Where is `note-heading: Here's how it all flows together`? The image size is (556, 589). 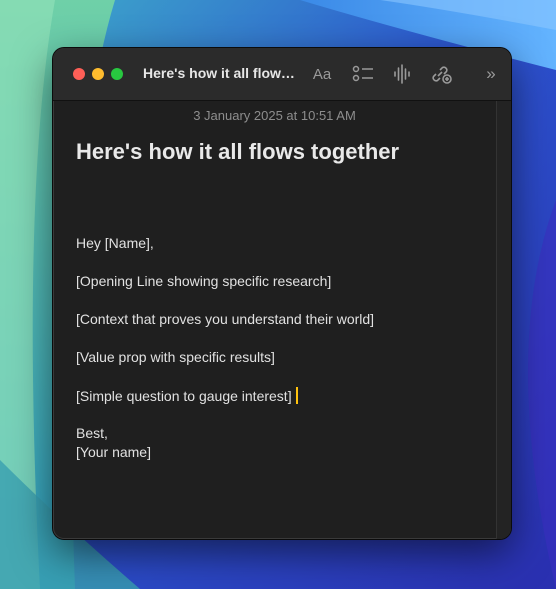 note-heading: Here's how it all flows together is located at coordinates (237, 152).